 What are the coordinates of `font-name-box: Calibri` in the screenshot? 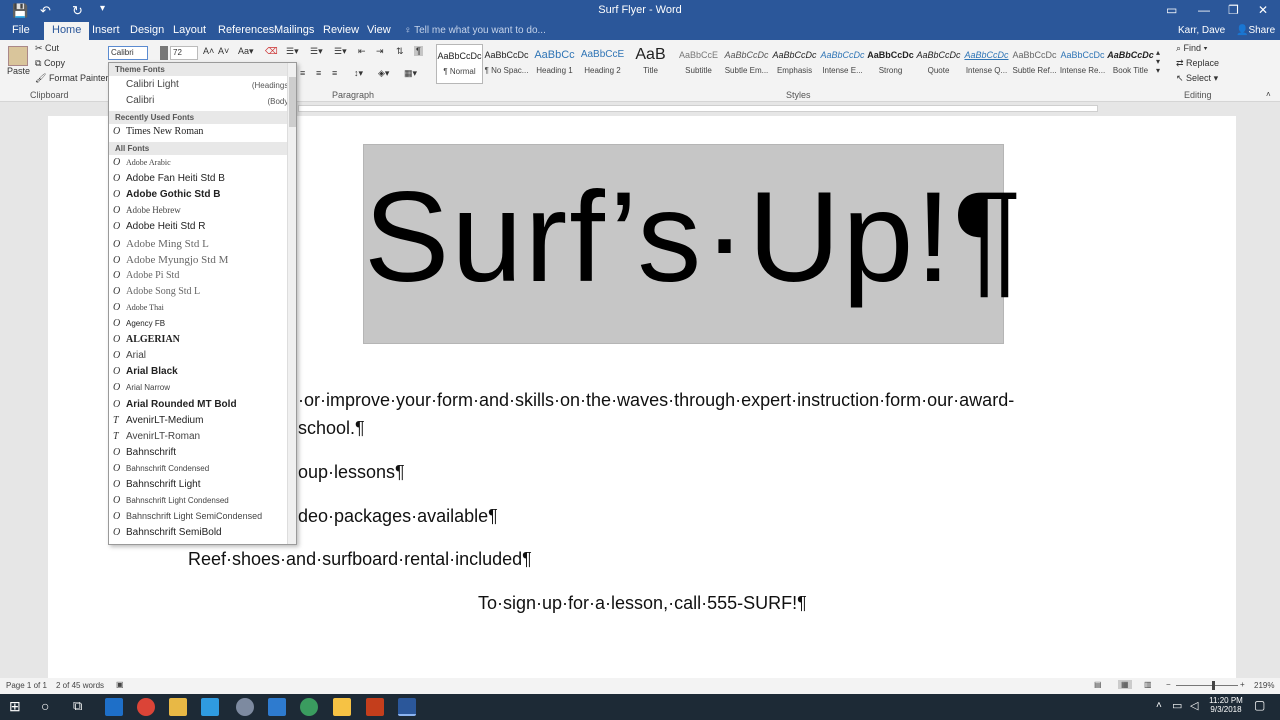 It's located at (128, 53).